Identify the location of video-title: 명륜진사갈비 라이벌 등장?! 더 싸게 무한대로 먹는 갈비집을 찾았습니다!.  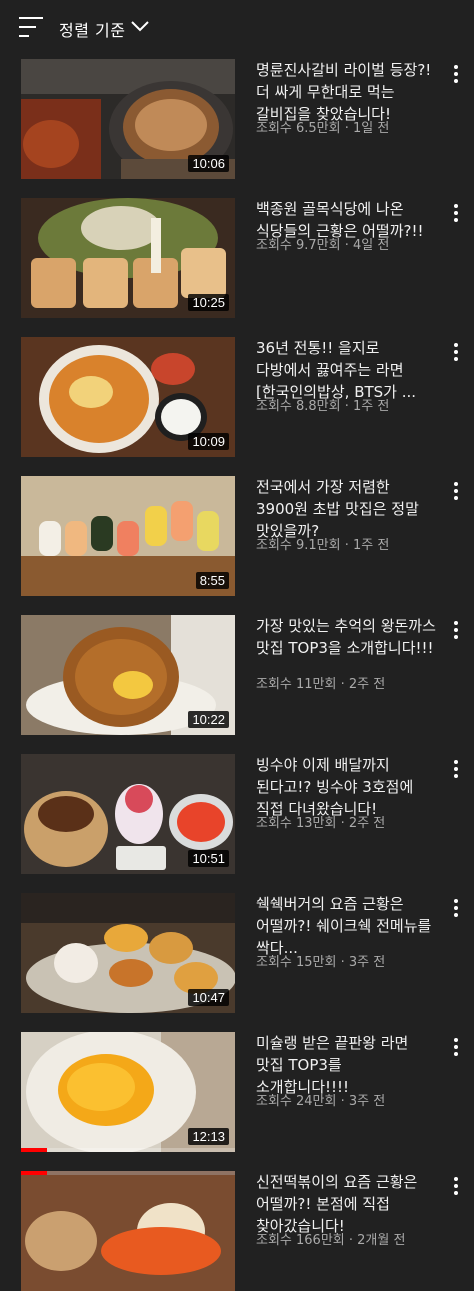
(346, 92).